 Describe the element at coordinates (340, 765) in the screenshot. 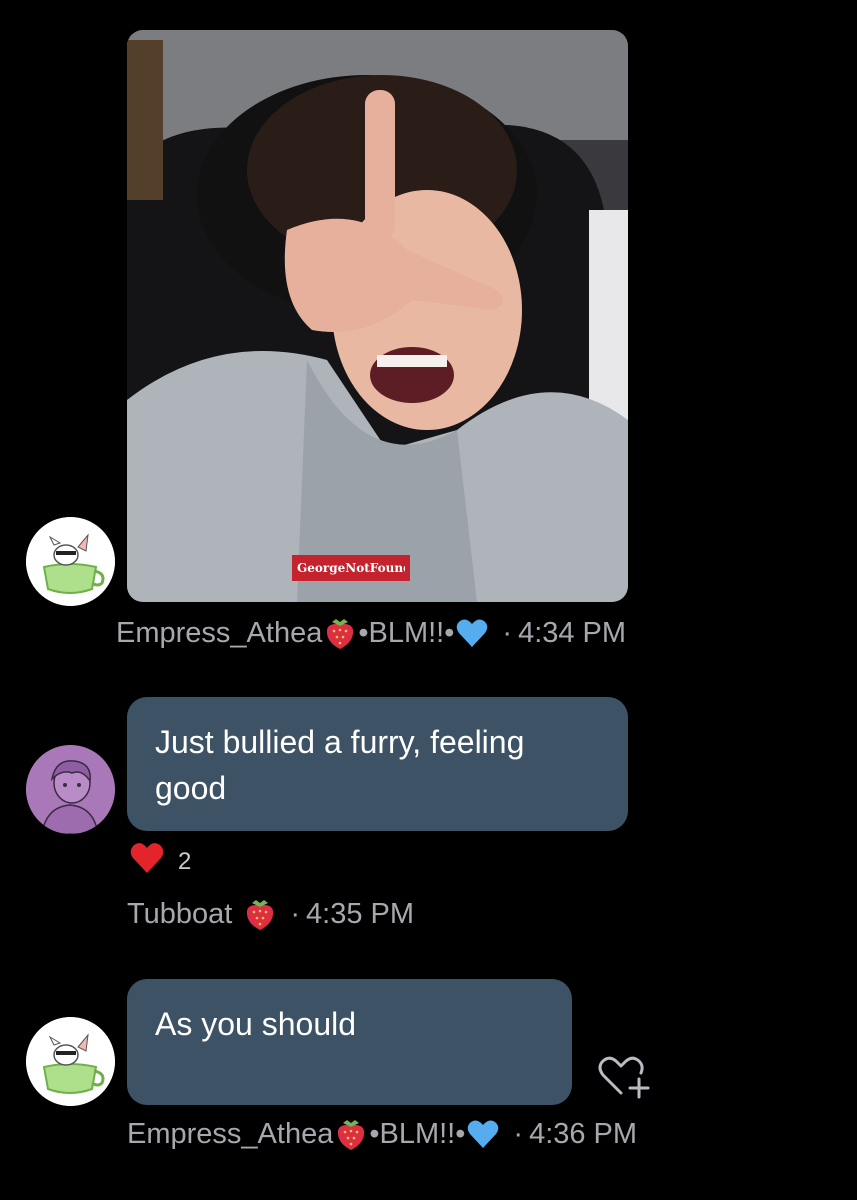

I see `message-text: Just bullied a furry, feeling good` at that location.